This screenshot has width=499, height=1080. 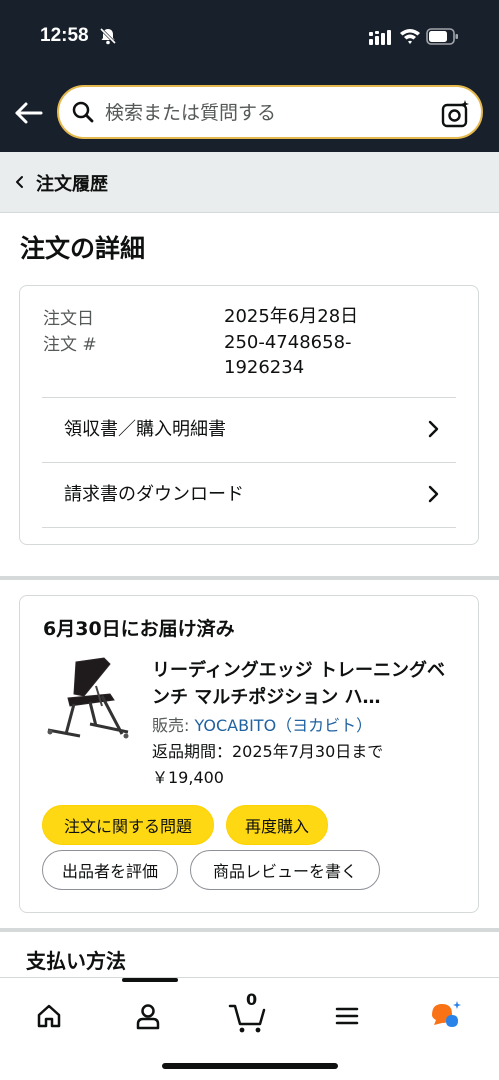 What do you see at coordinates (249, 38) in the screenshot?
I see `status-bar: 12:58` at bounding box center [249, 38].